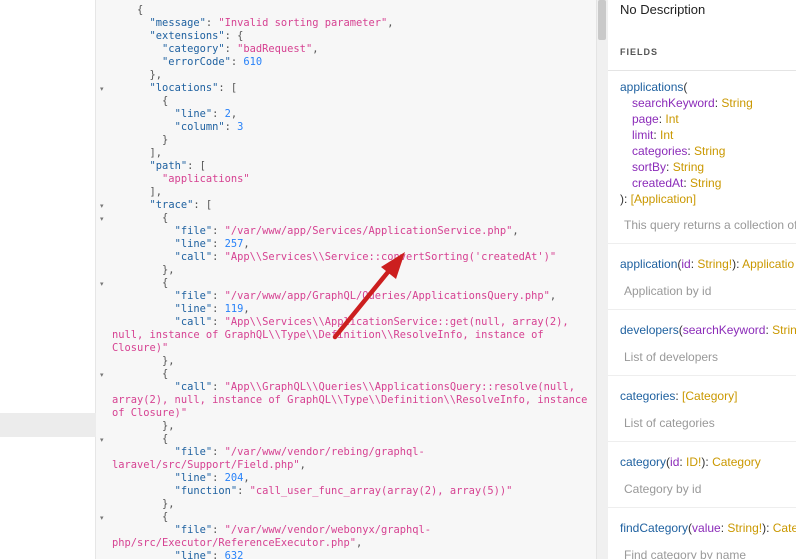 Image resolution: width=796 pixels, height=559 pixels. I want to click on json-line: "locations": [, so click(352, 88).